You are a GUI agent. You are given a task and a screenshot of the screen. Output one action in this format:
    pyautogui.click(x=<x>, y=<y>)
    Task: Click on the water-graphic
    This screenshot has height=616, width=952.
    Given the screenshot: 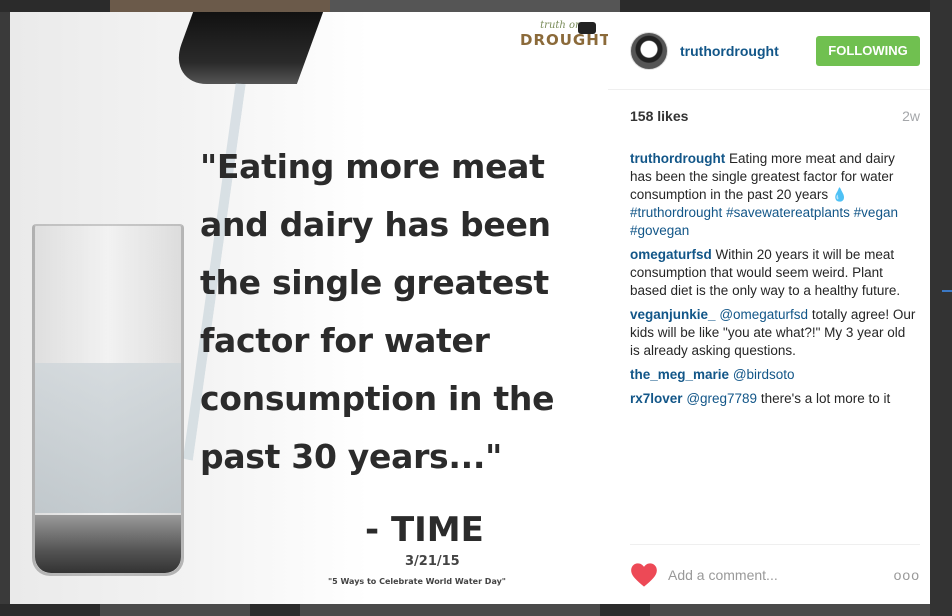 What is the action you would take?
    pyautogui.click(x=108, y=438)
    